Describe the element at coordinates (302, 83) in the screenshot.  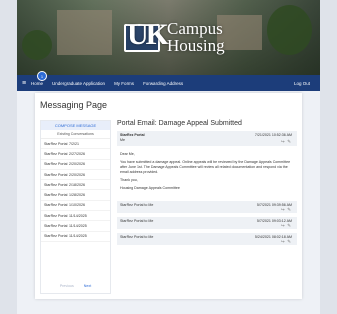
I see `logout-link: Log Out` at that location.